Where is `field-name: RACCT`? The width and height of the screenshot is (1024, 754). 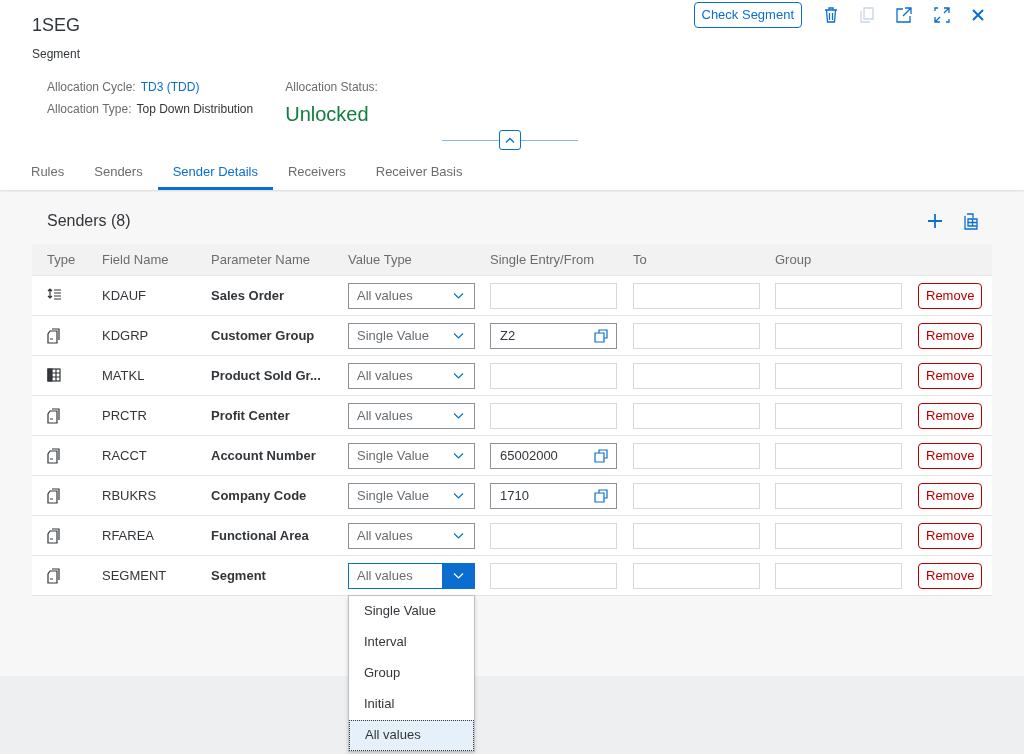
field-name: RACCT is located at coordinates (124, 455).